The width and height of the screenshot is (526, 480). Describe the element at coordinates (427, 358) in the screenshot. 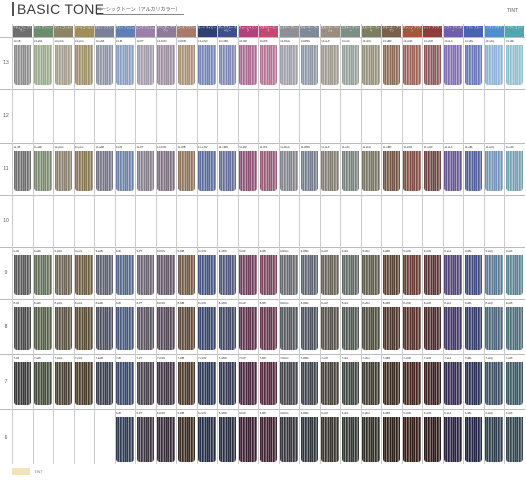

I see `swatch-code: 7-sCR` at that location.